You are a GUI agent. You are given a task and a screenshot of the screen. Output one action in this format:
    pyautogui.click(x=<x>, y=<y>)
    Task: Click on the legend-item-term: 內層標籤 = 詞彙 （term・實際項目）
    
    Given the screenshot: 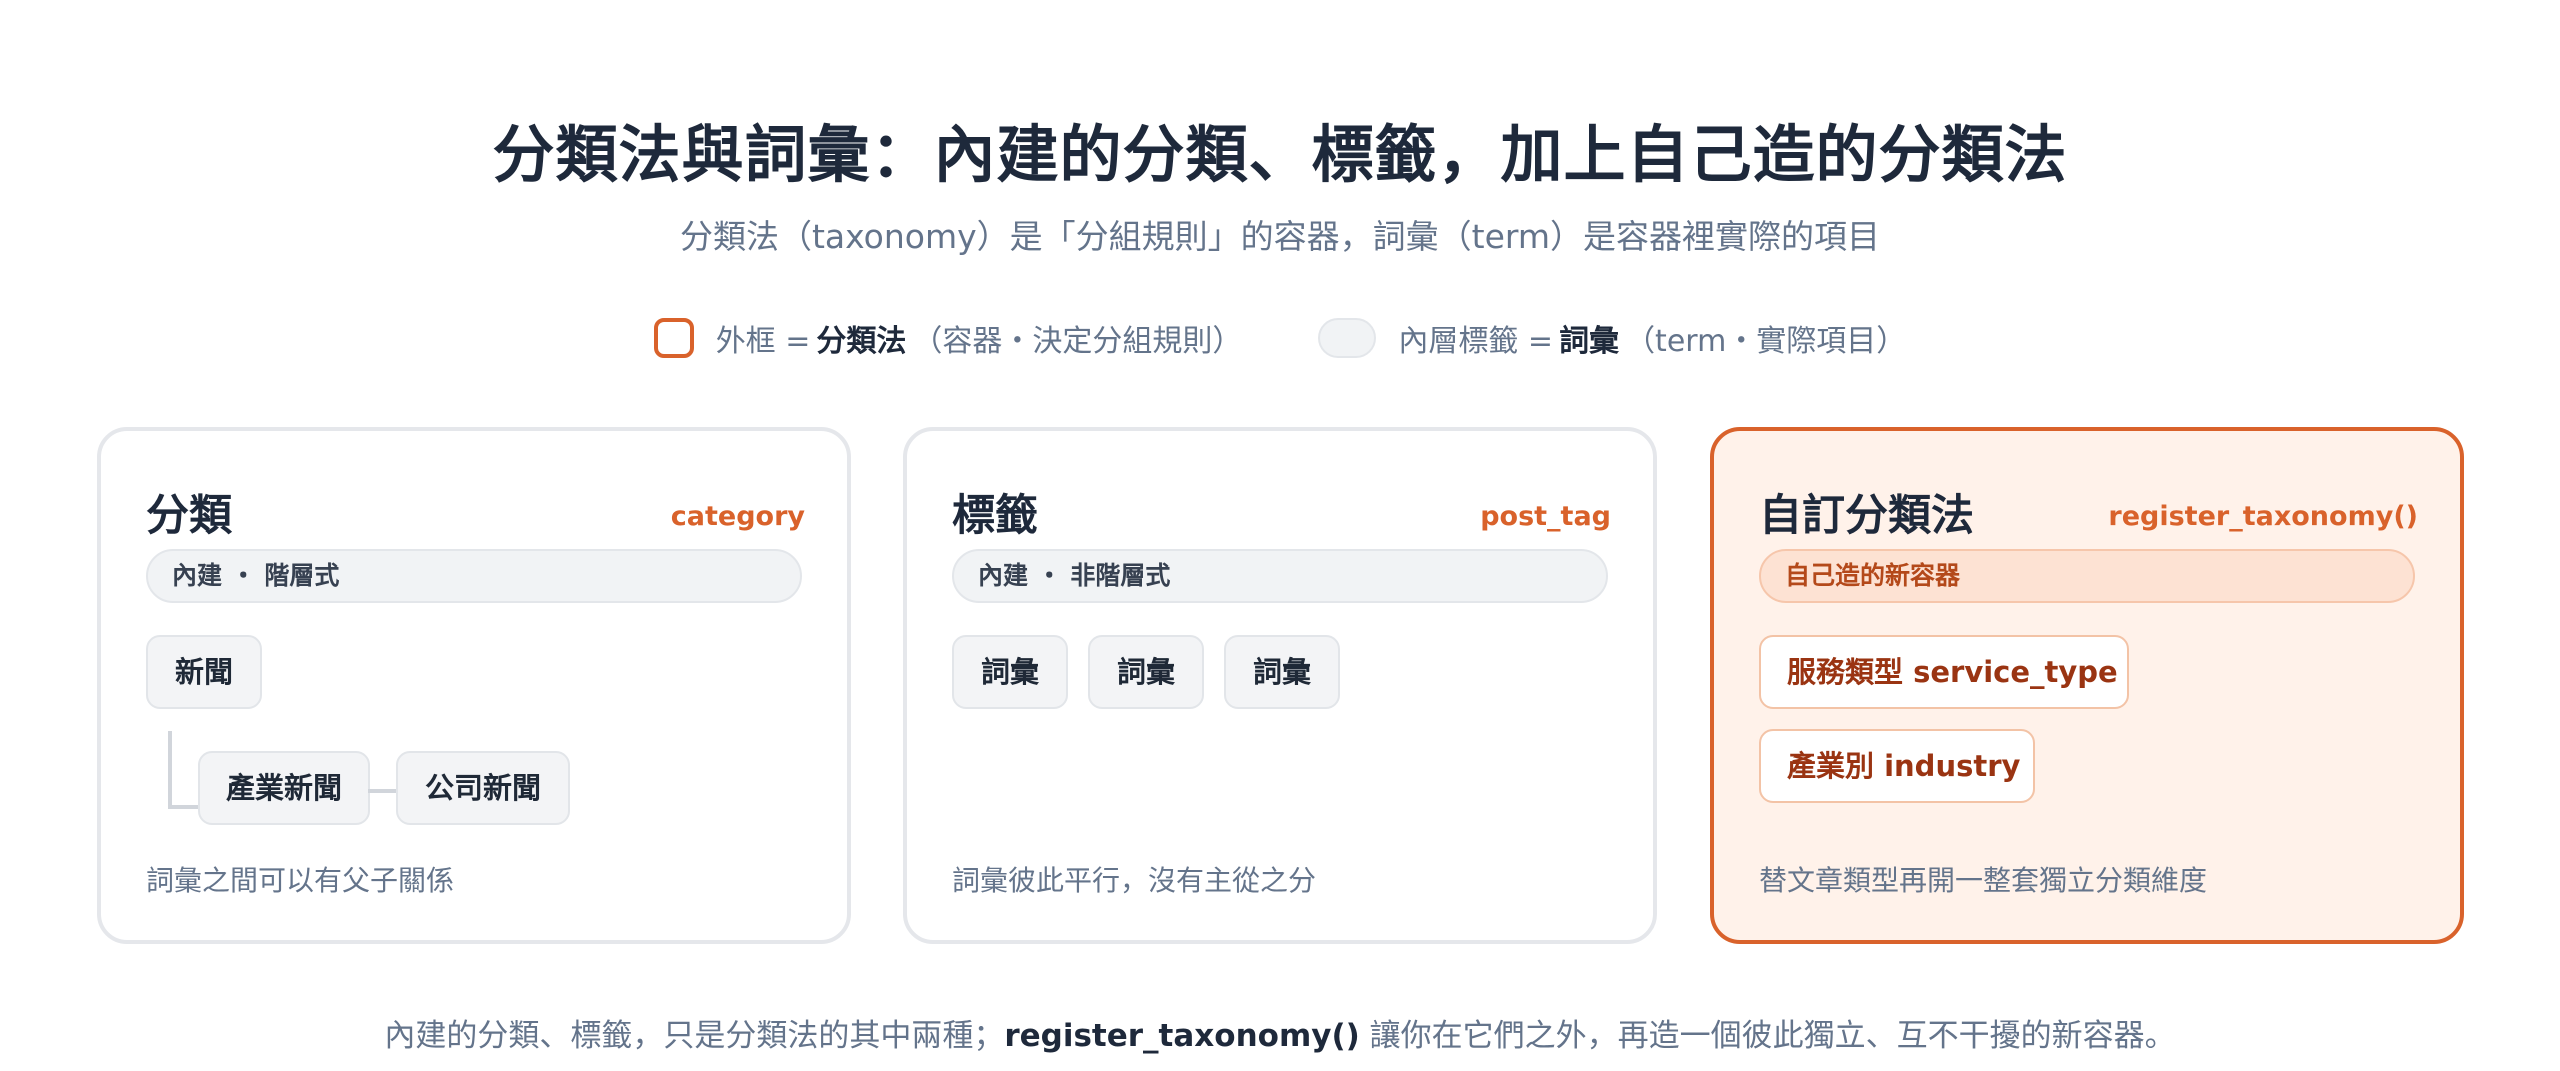 What is the action you would take?
    pyautogui.click(x=1612, y=338)
    